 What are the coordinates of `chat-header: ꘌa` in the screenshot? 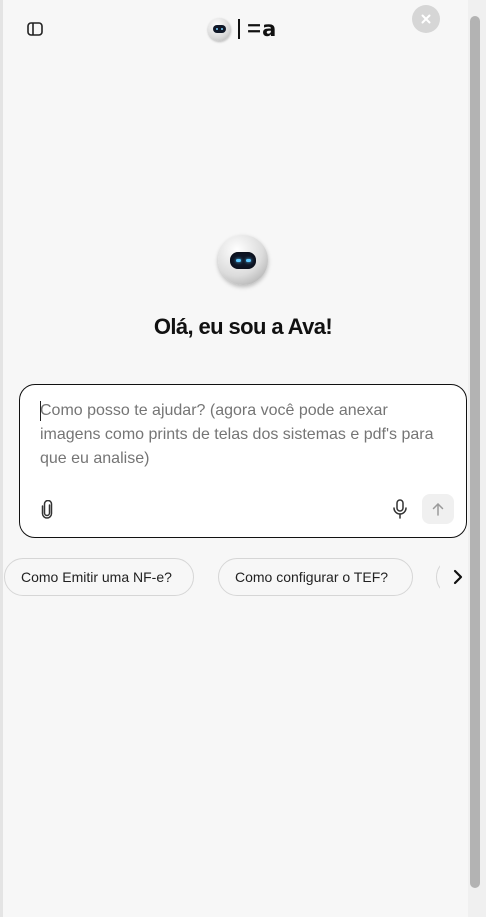 It's located at (234, 29).